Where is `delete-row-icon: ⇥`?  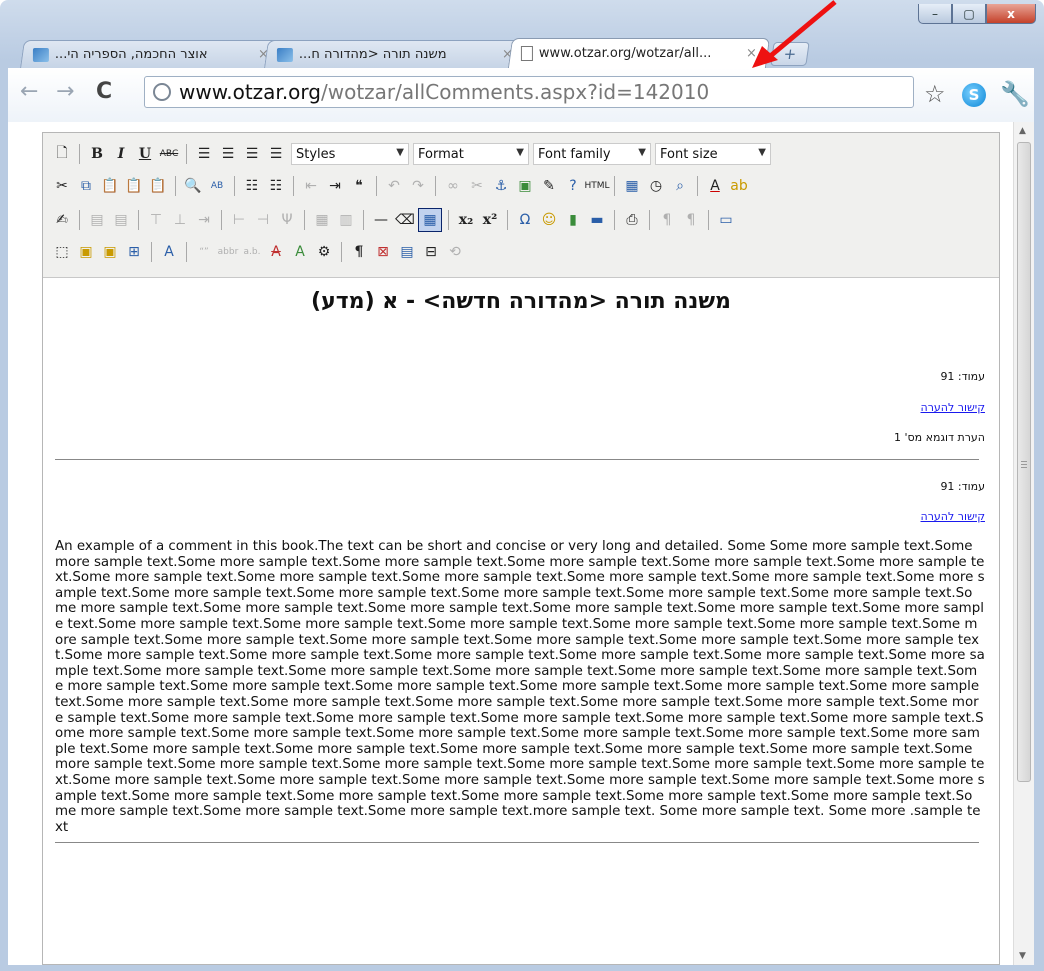 delete-row-icon: ⇥ is located at coordinates (204, 220).